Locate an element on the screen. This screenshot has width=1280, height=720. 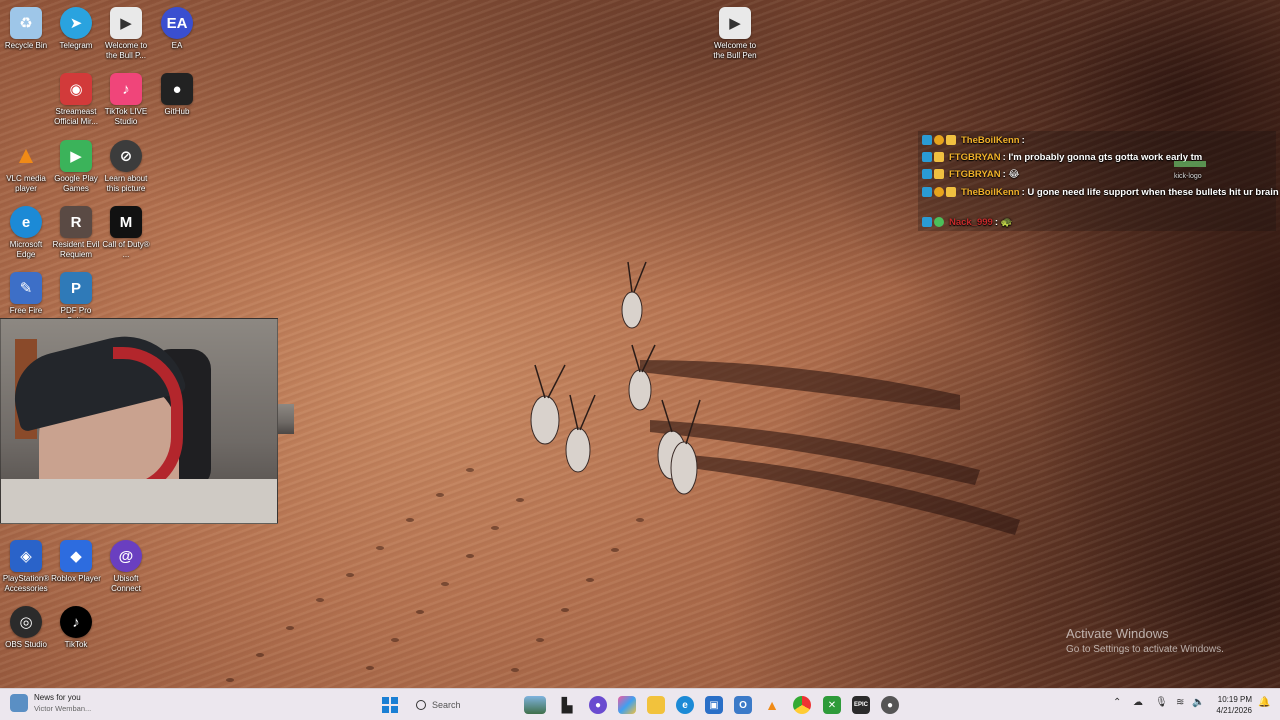
vlc-taskbar-icon: ▲ is located at coordinates (772, 705).